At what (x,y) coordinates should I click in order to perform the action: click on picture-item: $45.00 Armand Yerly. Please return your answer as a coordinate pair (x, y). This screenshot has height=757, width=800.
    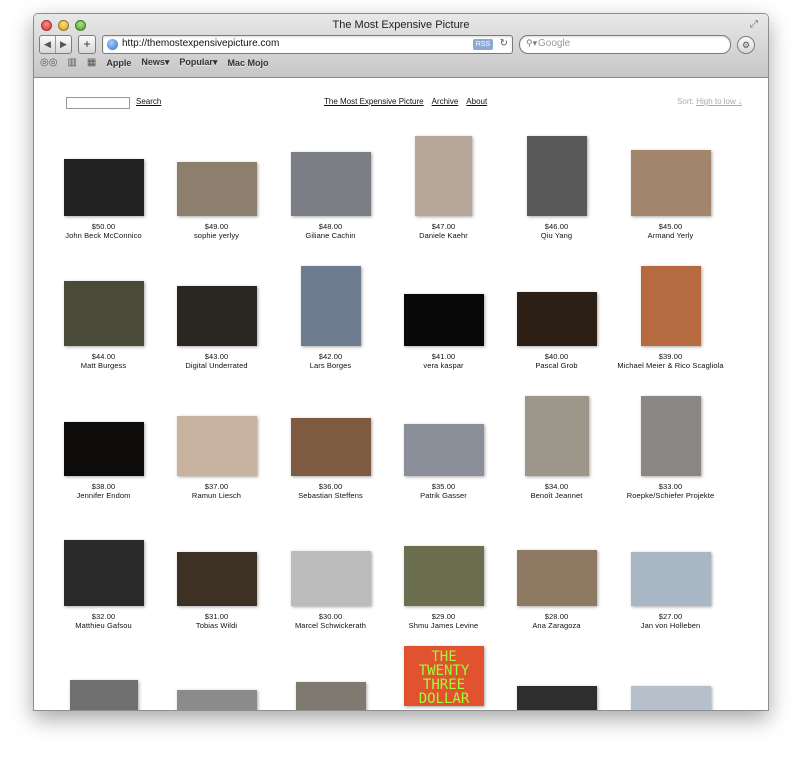
    Looking at the image, I should click on (670, 188).